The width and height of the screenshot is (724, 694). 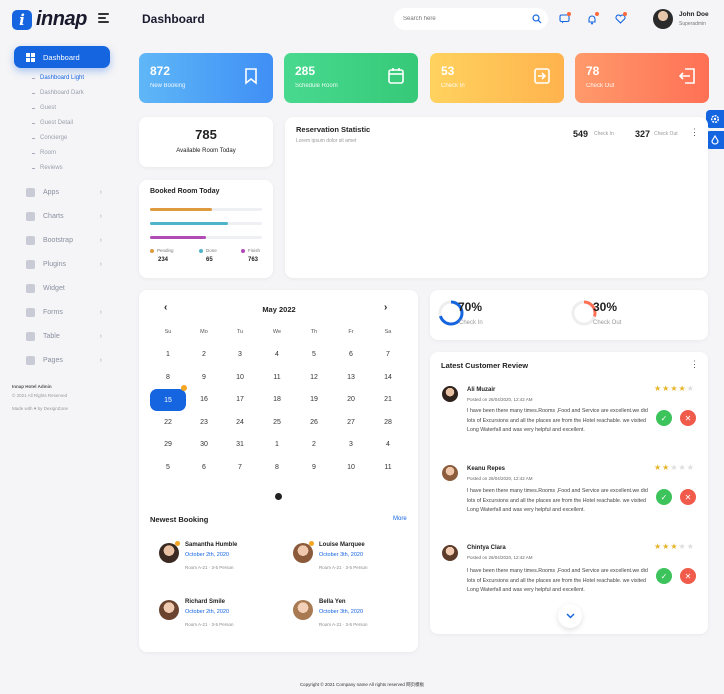 I want to click on more-link: More, so click(x=400, y=519).